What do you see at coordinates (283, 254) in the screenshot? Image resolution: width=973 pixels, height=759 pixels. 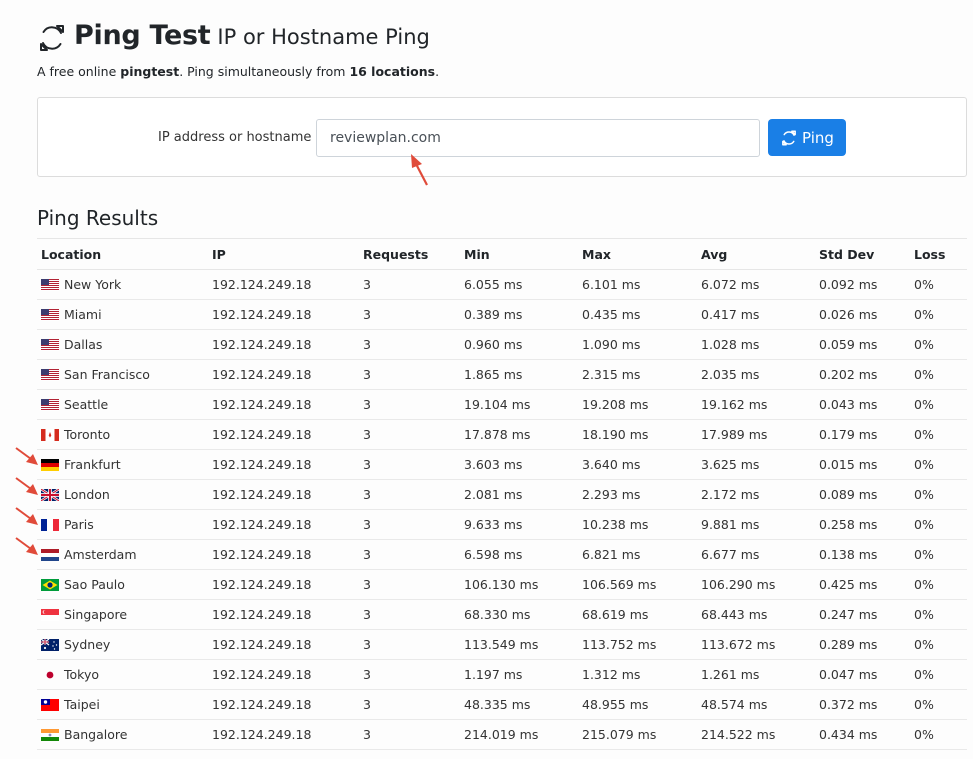 I see `column-header-ip: IP` at bounding box center [283, 254].